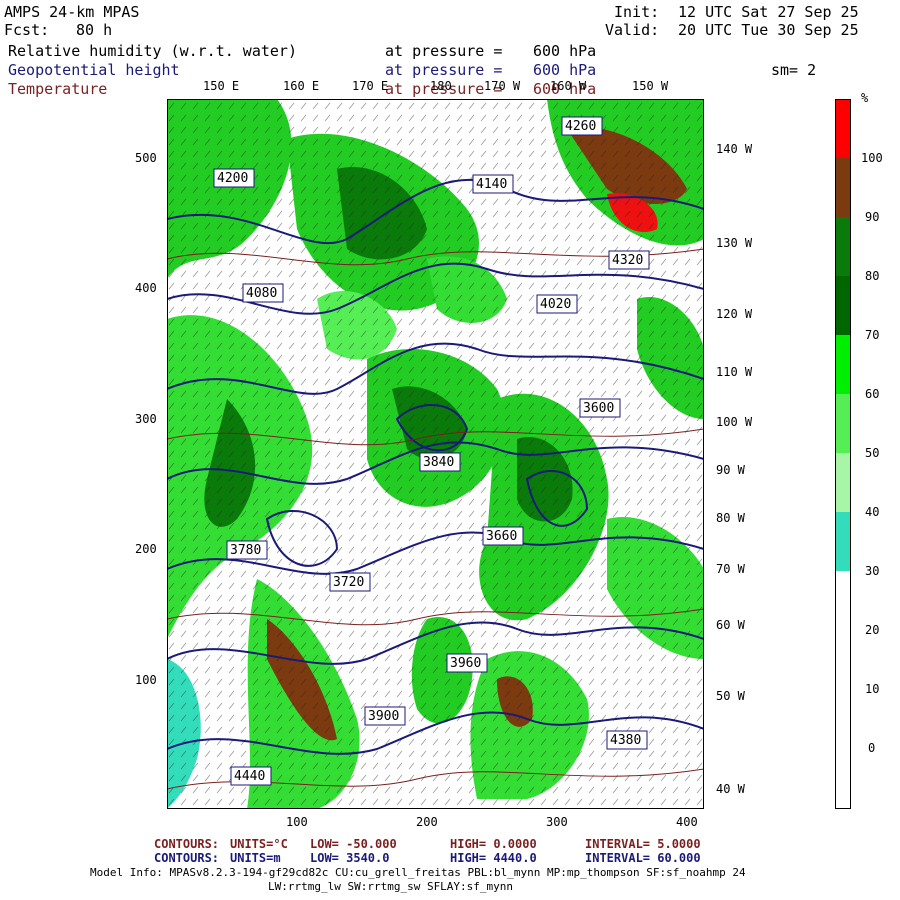  Describe the element at coordinates (444, 70) in the screenshot. I see `field-height-level-label: at pressure =` at that location.